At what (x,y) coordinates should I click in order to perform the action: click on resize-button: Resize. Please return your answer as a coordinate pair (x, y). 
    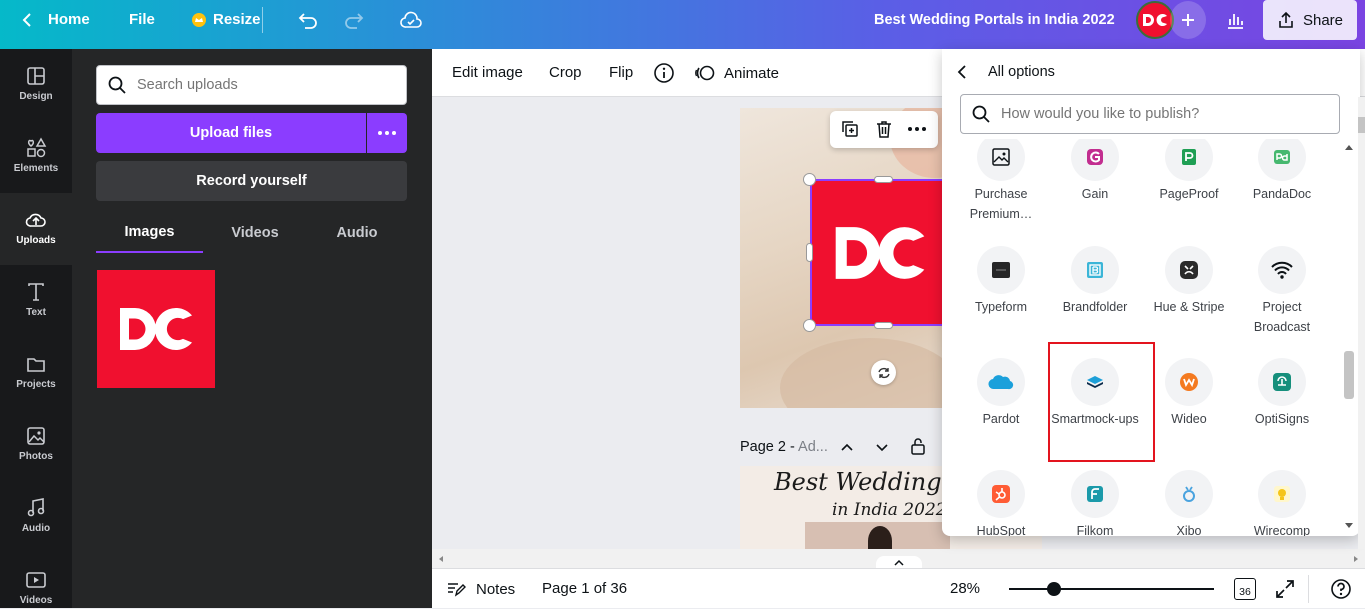
    Looking at the image, I should click on (226, 20).